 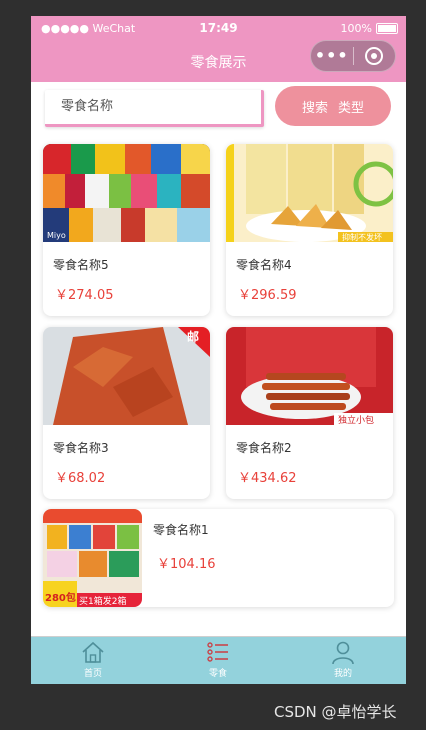 What do you see at coordinates (218, 61) in the screenshot?
I see `nav-bar: 零食展示 •••` at bounding box center [218, 61].